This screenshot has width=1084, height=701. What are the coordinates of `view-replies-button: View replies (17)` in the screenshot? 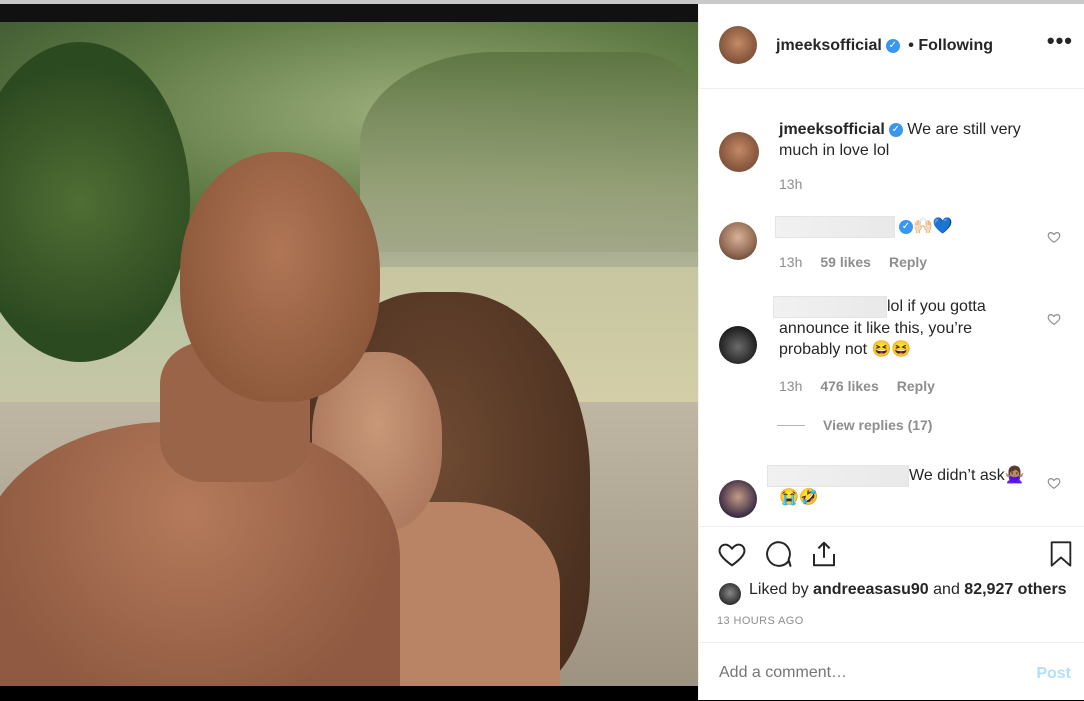 It's located at (877, 425).